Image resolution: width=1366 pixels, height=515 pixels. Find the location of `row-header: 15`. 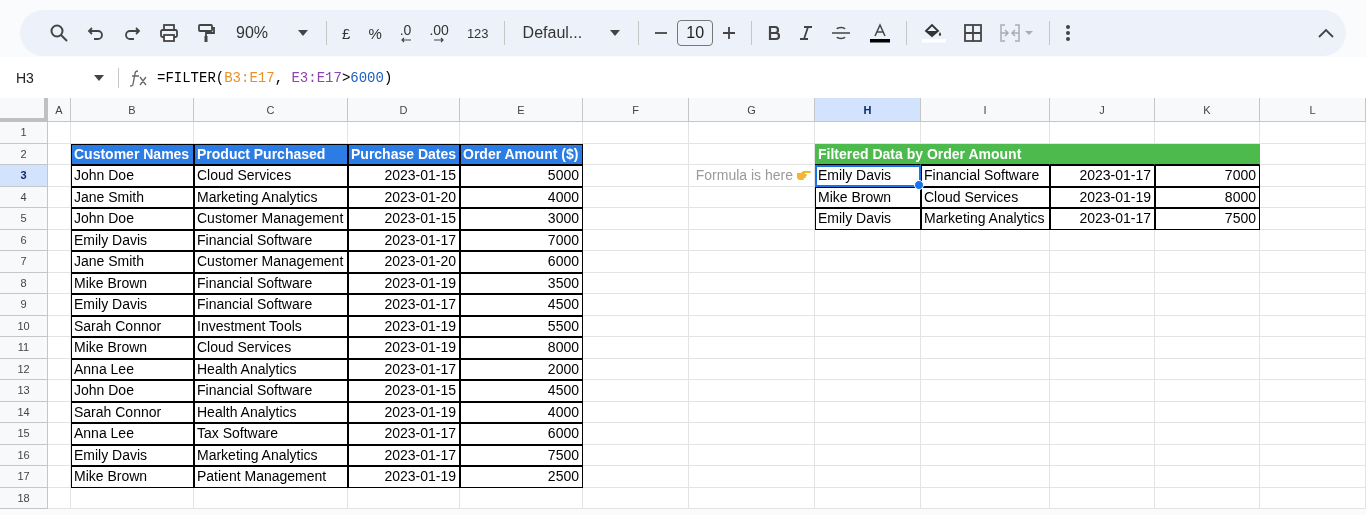

row-header: 15 is located at coordinates (24, 434).